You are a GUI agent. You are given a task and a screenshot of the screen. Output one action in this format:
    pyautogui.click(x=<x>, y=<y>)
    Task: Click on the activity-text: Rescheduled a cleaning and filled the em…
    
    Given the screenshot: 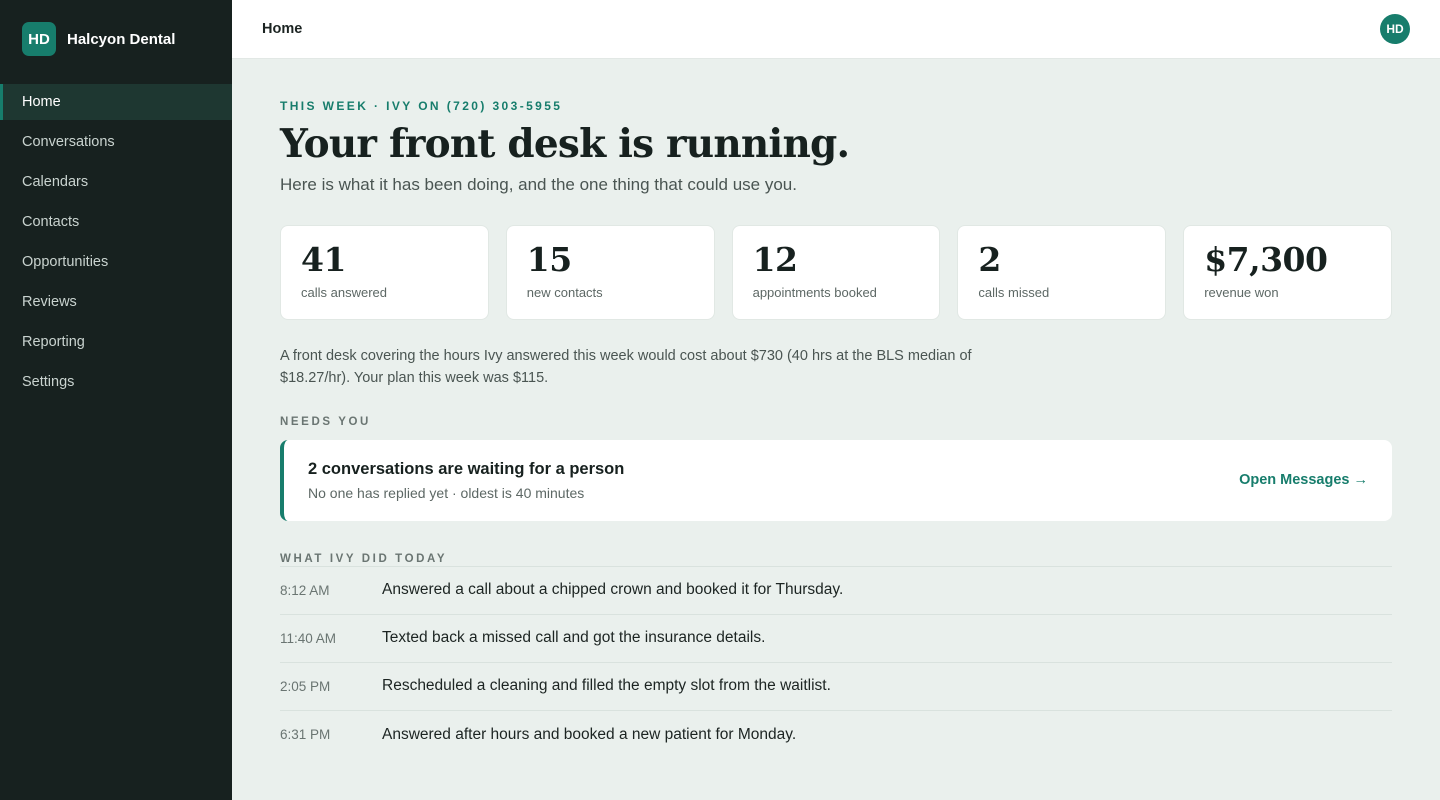 What is the action you would take?
    pyautogui.click(x=606, y=686)
    